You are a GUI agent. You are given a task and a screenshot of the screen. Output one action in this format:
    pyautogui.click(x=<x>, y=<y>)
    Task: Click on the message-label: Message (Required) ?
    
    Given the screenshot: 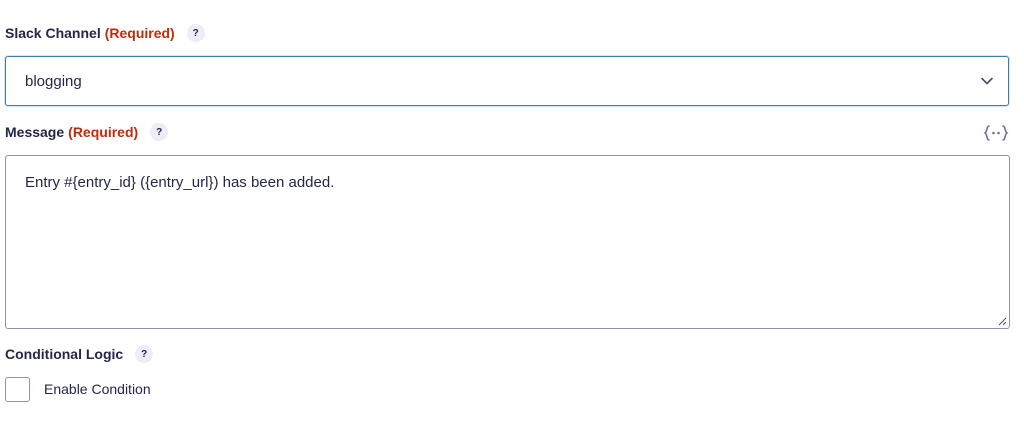 What is the action you would take?
    pyautogui.click(x=87, y=132)
    